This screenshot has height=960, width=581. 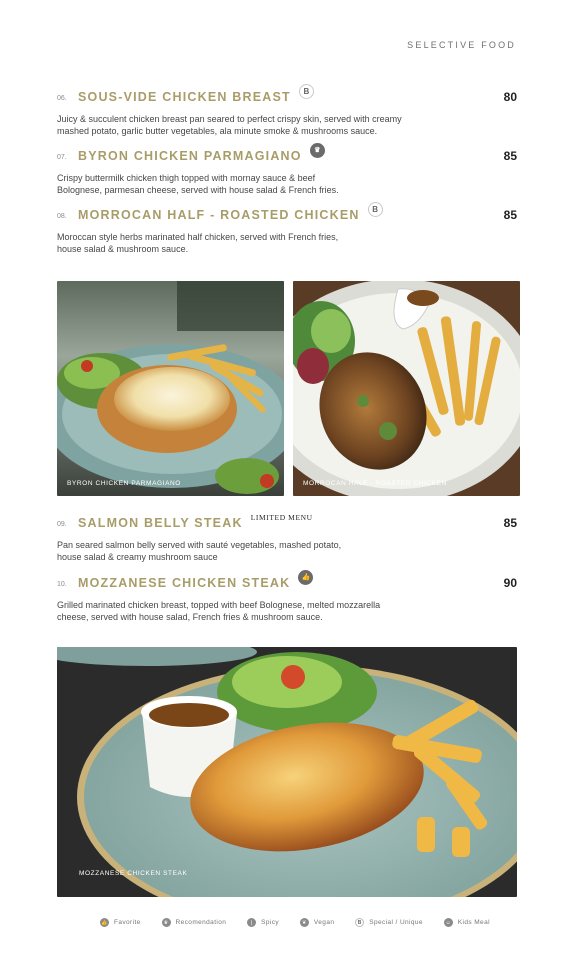 What do you see at coordinates (62, 157) in the screenshot?
I see `item-number: 07.` at bounding box center [62, 157].